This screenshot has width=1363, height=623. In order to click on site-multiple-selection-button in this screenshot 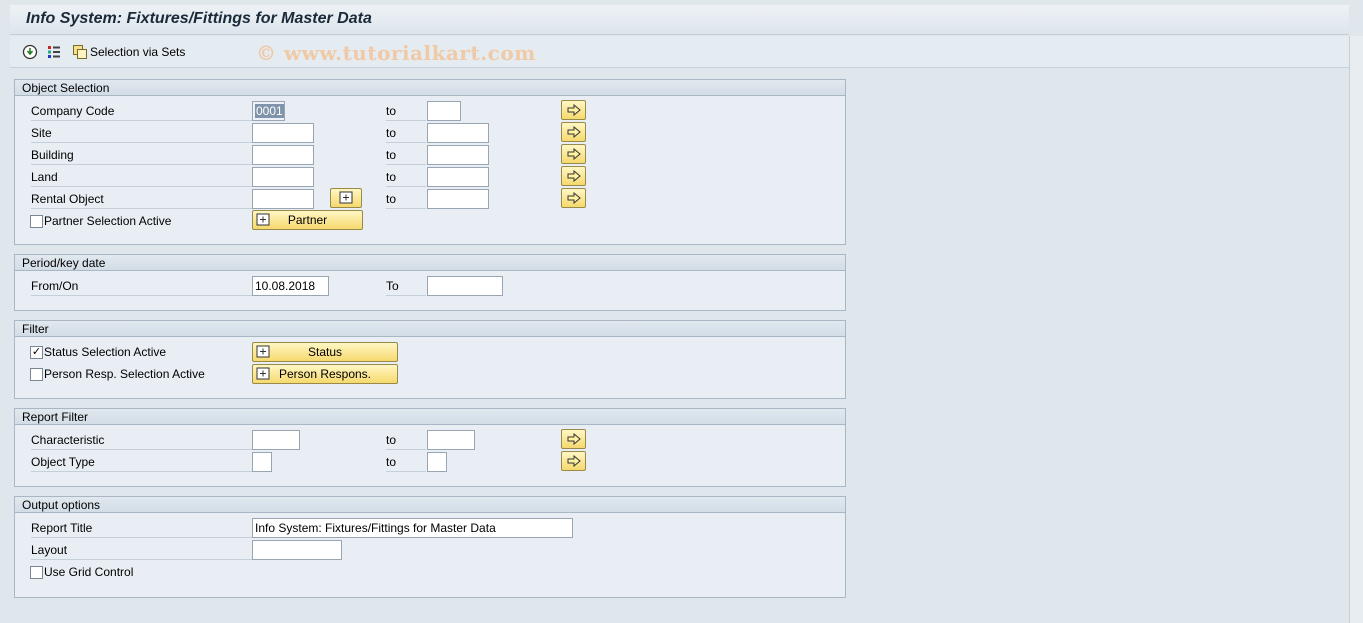, I will do `click(573, 132)`.